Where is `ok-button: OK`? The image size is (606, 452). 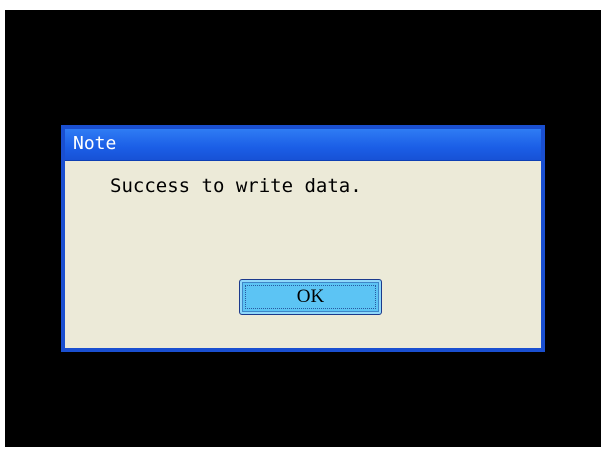
ok-button: OK is located at coordinates (310, 297).